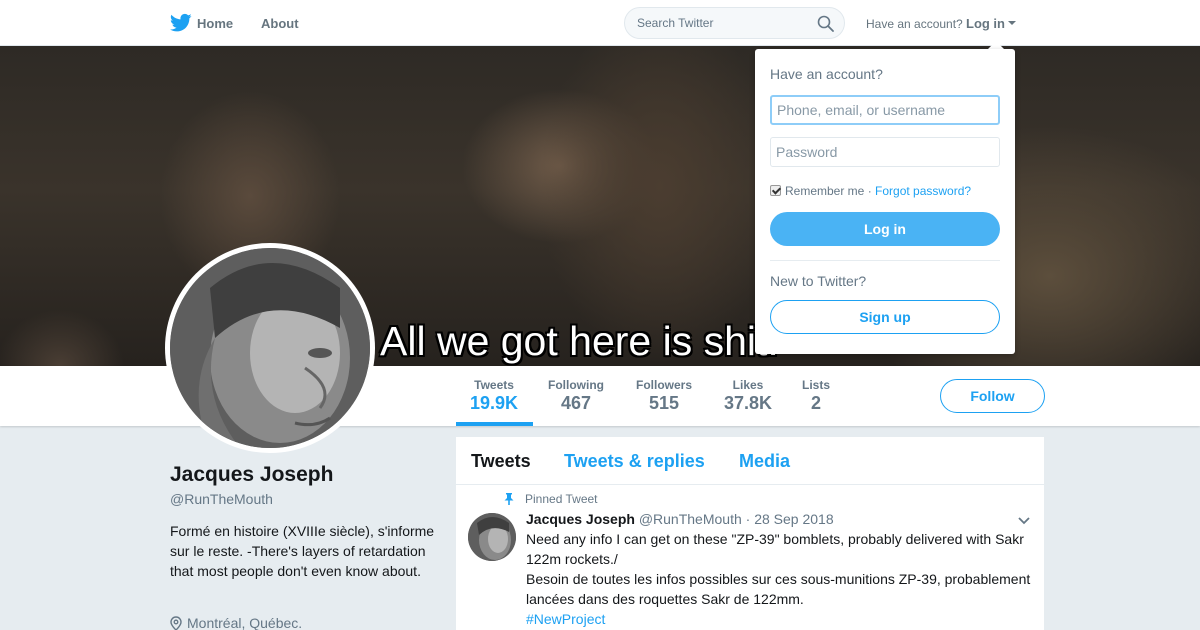 This screenshot has height=630, width=1200. What do you see at coordinates (576, 385) in the screenshot?
I see `stat-label: Following` at bounding box center [576, 385].